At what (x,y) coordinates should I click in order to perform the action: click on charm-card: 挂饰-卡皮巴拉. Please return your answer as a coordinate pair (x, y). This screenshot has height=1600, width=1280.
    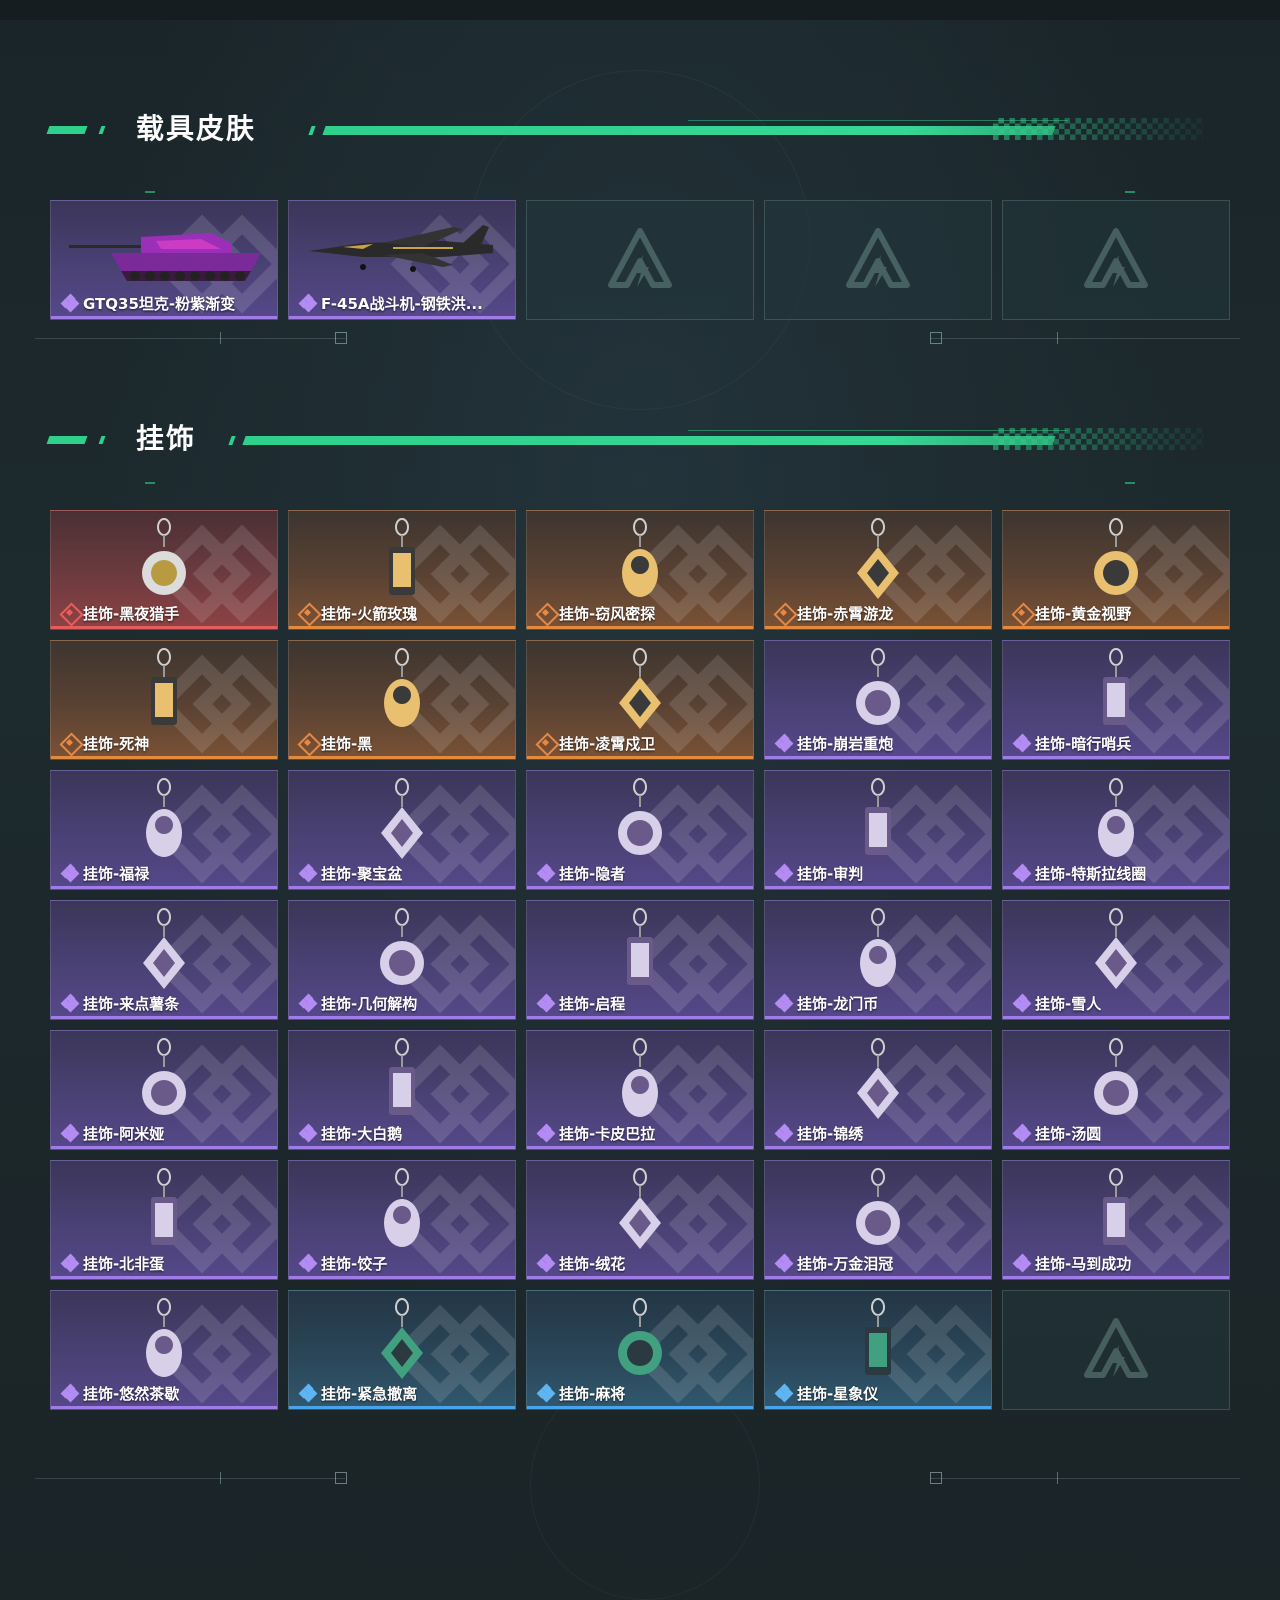
    Looking at the image, I should click on (640, 1090).